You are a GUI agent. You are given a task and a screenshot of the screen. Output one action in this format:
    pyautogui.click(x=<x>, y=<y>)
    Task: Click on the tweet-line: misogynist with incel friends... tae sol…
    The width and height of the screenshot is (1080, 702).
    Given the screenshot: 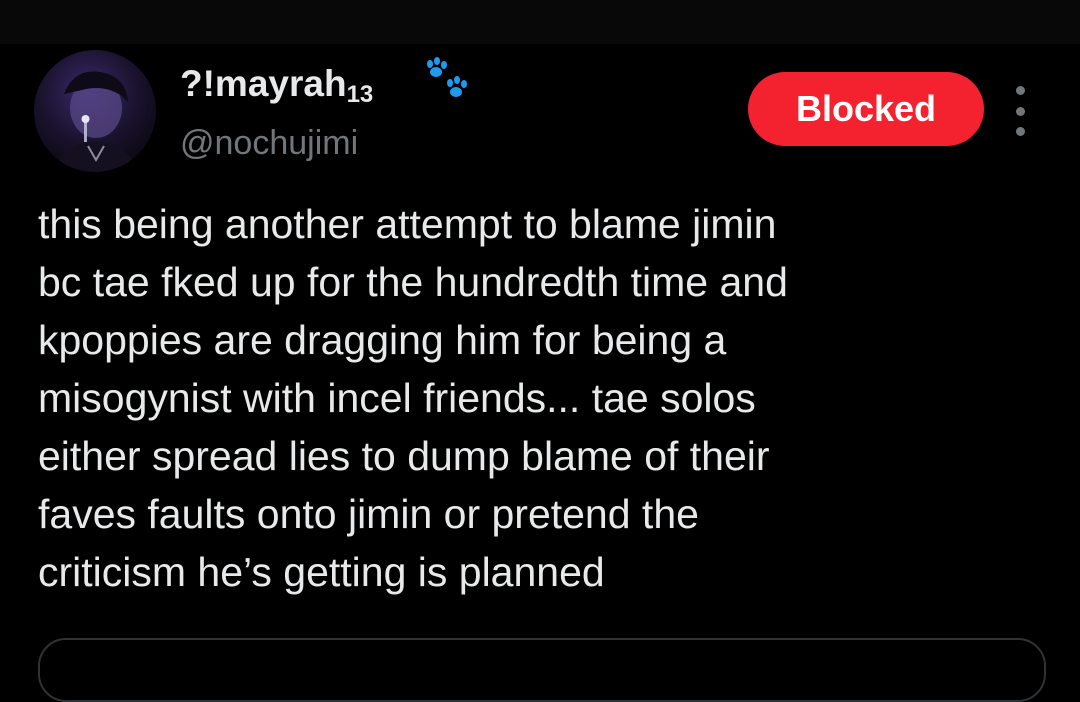 What is the action you would take?
    pyautogui.click(x=397, y=398)
    